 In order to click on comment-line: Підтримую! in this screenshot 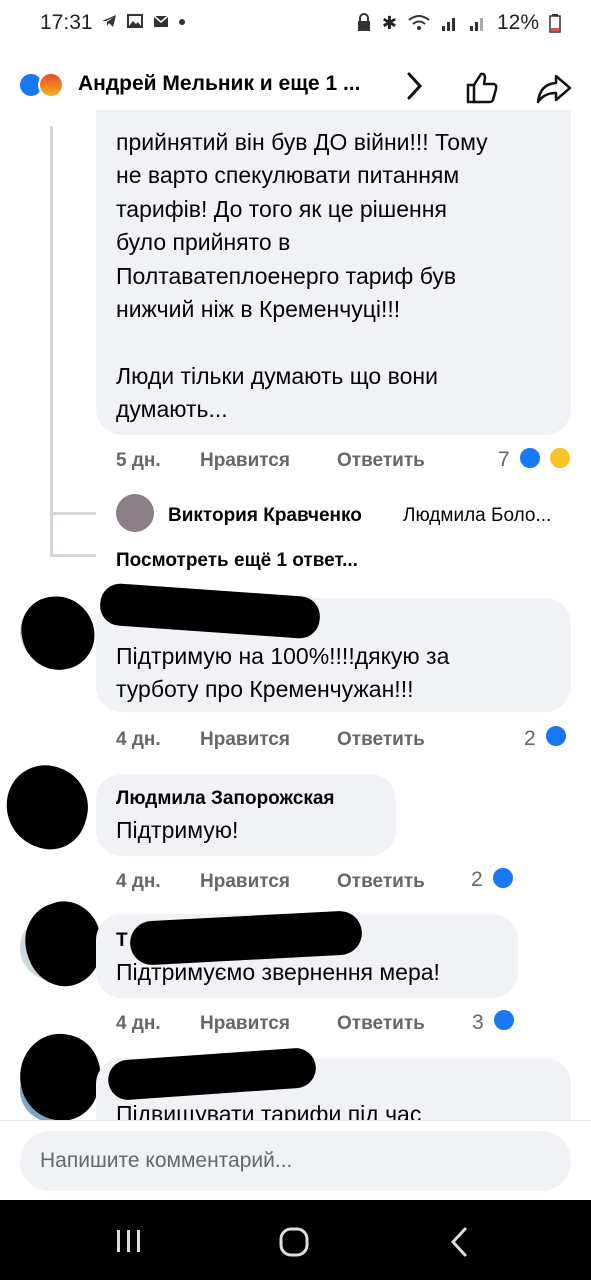, I will do `click(177, 830)`.